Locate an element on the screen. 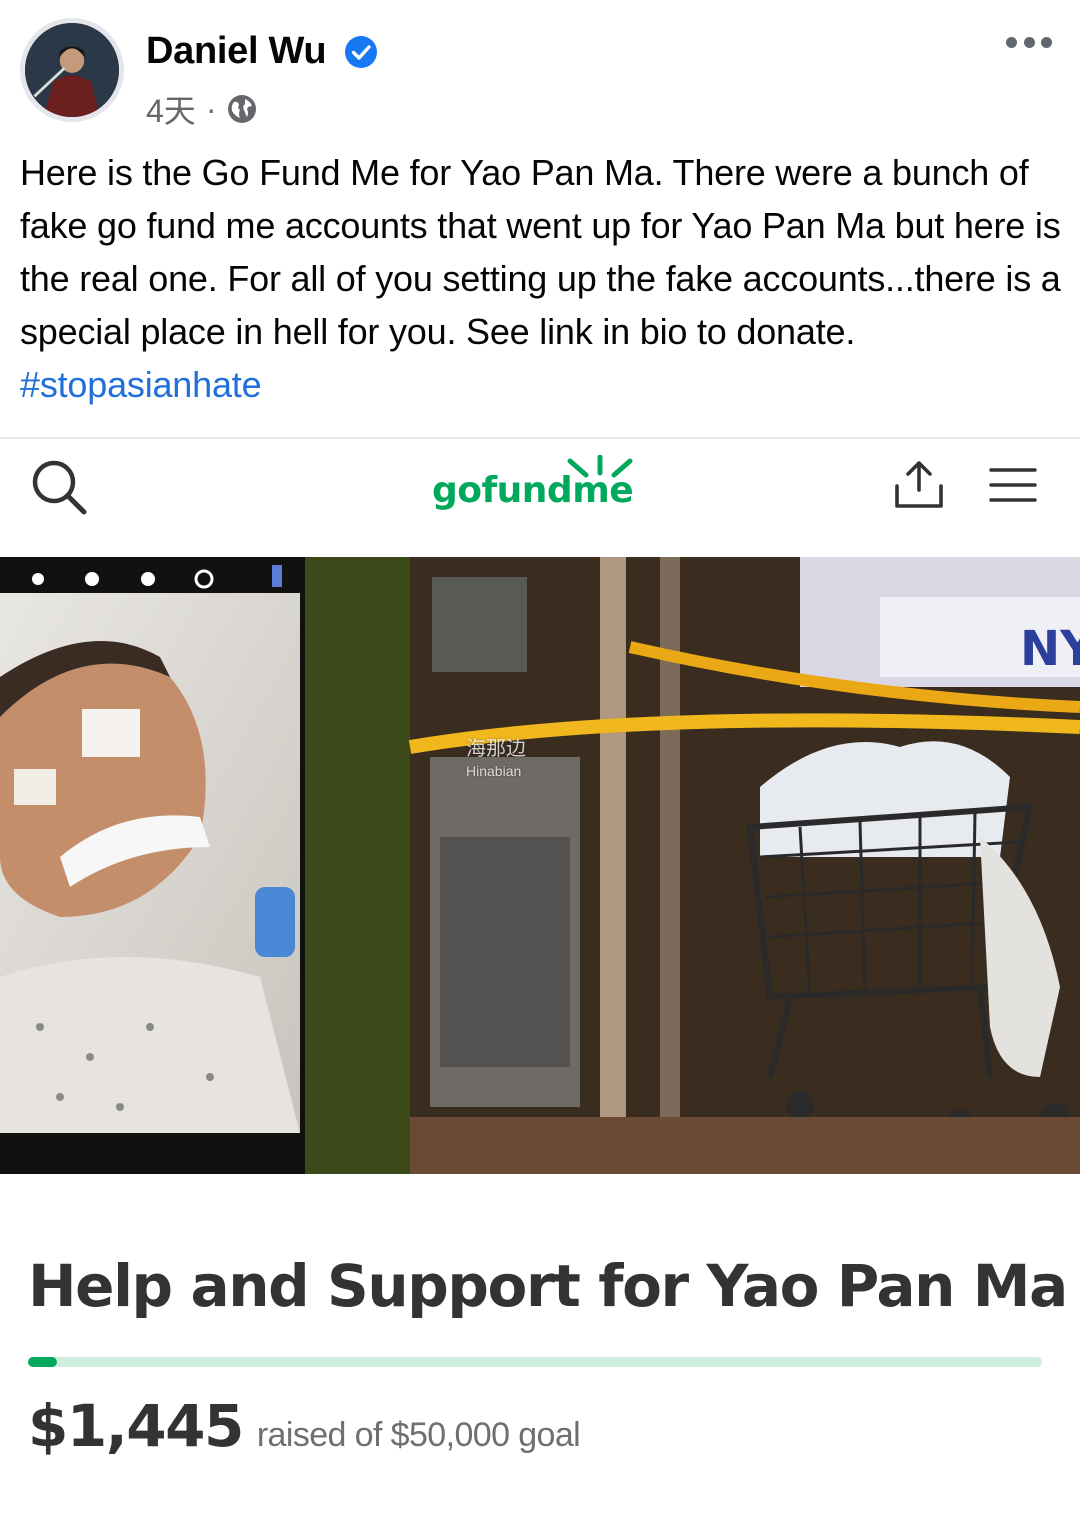 Image resolution: width=1080 pixels, height=1515 pixels. raised-amount: $1,445 is located at coordinates (136, 1426).